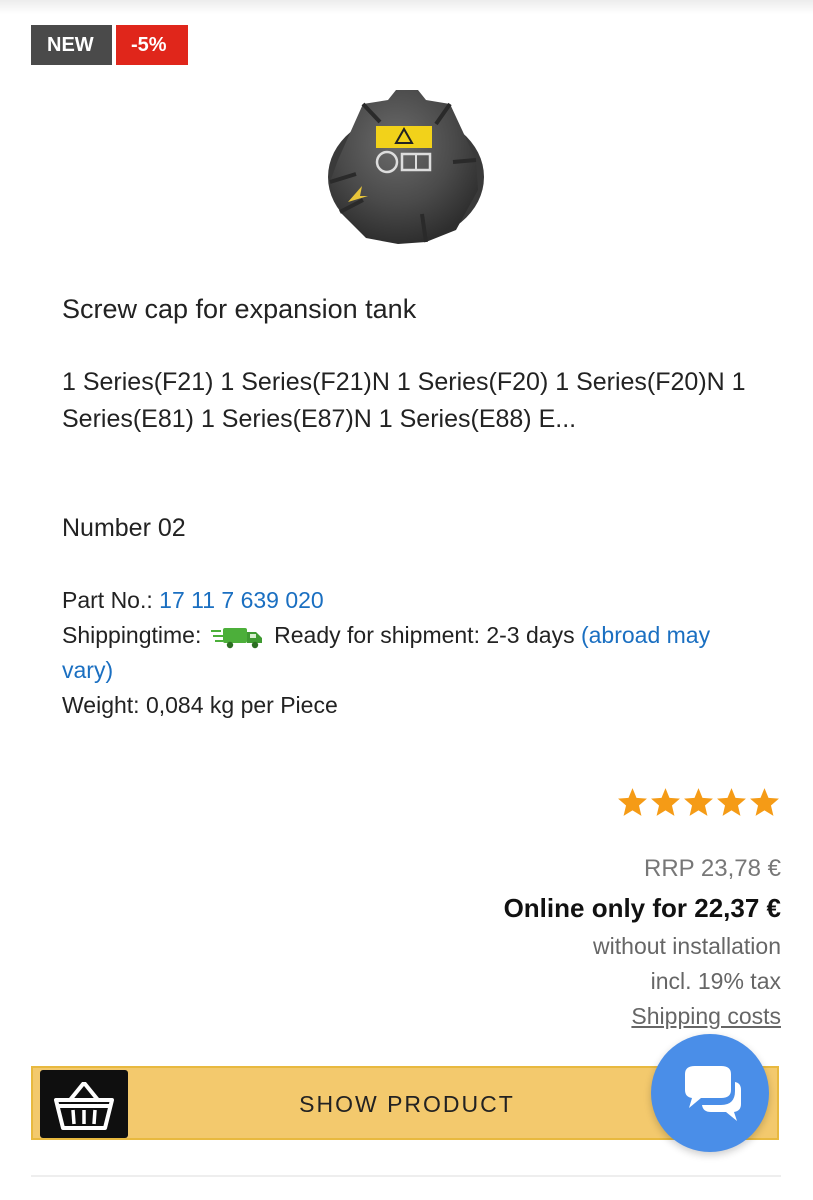  Describe the element at coordinates (236, 638) in the screenshot. I see `delivery-truck-icon` at that location.